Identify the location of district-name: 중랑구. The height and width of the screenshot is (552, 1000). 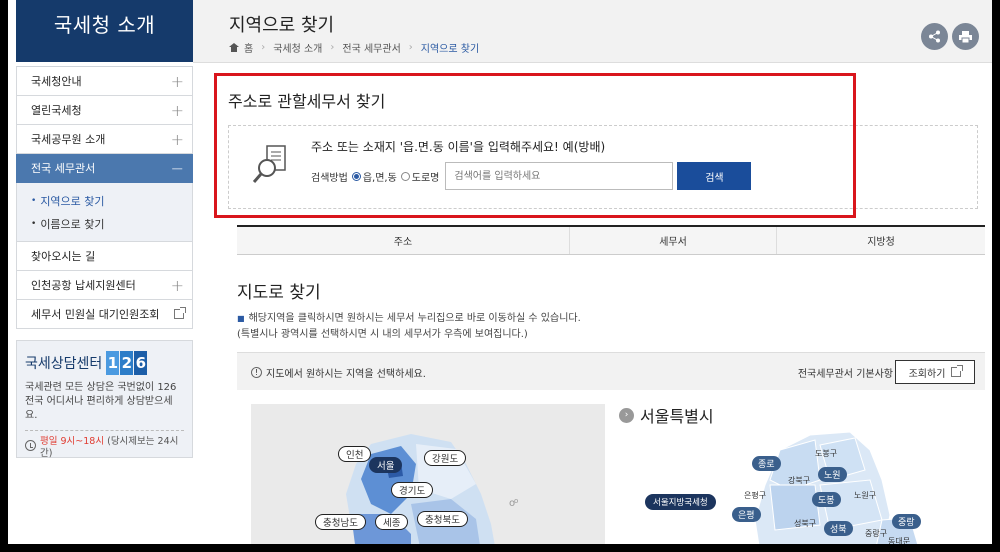
(876, 533).